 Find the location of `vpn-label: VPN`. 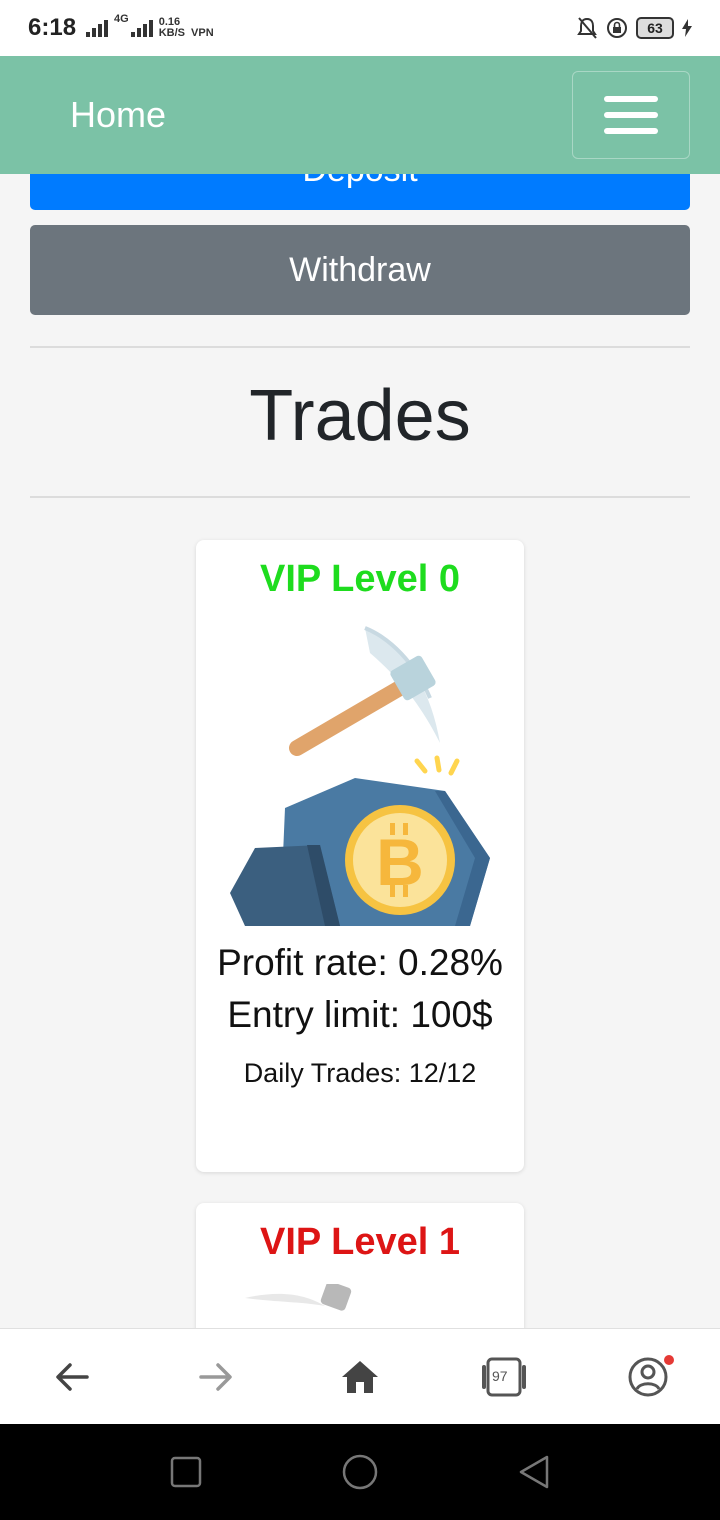

vpn-label: VPN is located at coordinates (202, 32).